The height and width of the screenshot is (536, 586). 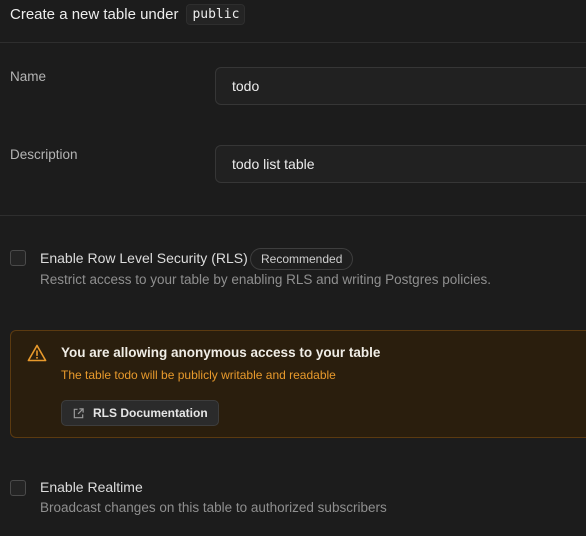 What do you see at coordinates (302, 259) in the screenshot?
I see `recommended-badge: Recommended` at bounding box center [302, 259].